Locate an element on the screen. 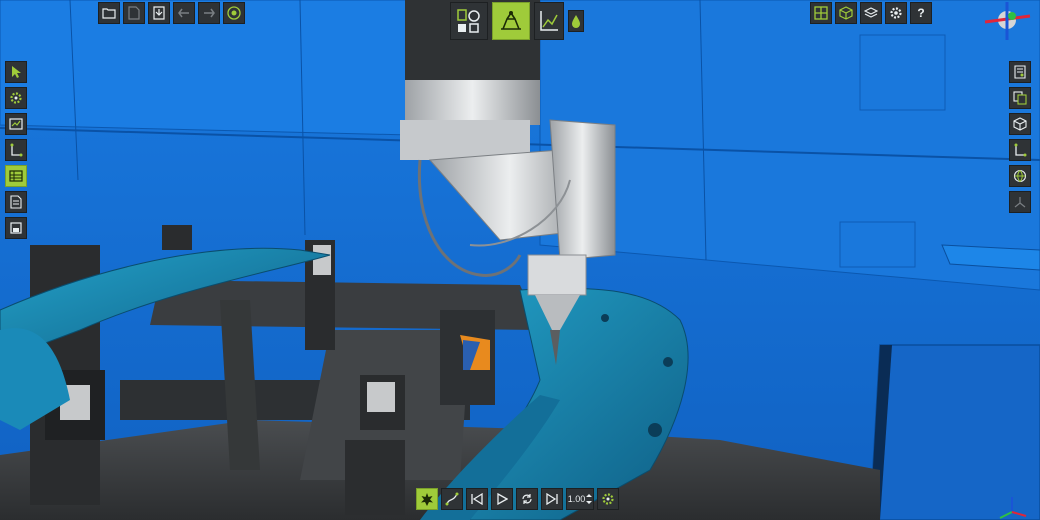 The height and width of the screenshot is (520, 1040). skip-back-icon is located at coordinates (477, 499).